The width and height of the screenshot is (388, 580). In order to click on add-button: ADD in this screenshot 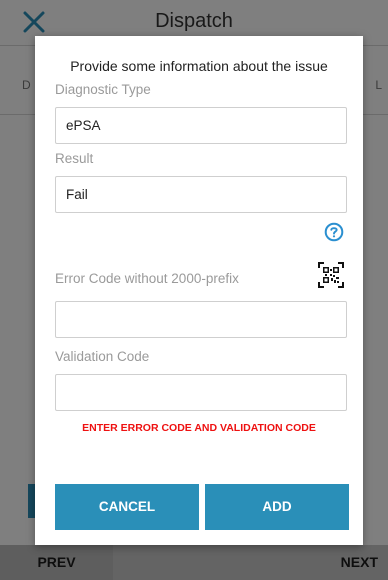, I will do `click(277, 507)`.